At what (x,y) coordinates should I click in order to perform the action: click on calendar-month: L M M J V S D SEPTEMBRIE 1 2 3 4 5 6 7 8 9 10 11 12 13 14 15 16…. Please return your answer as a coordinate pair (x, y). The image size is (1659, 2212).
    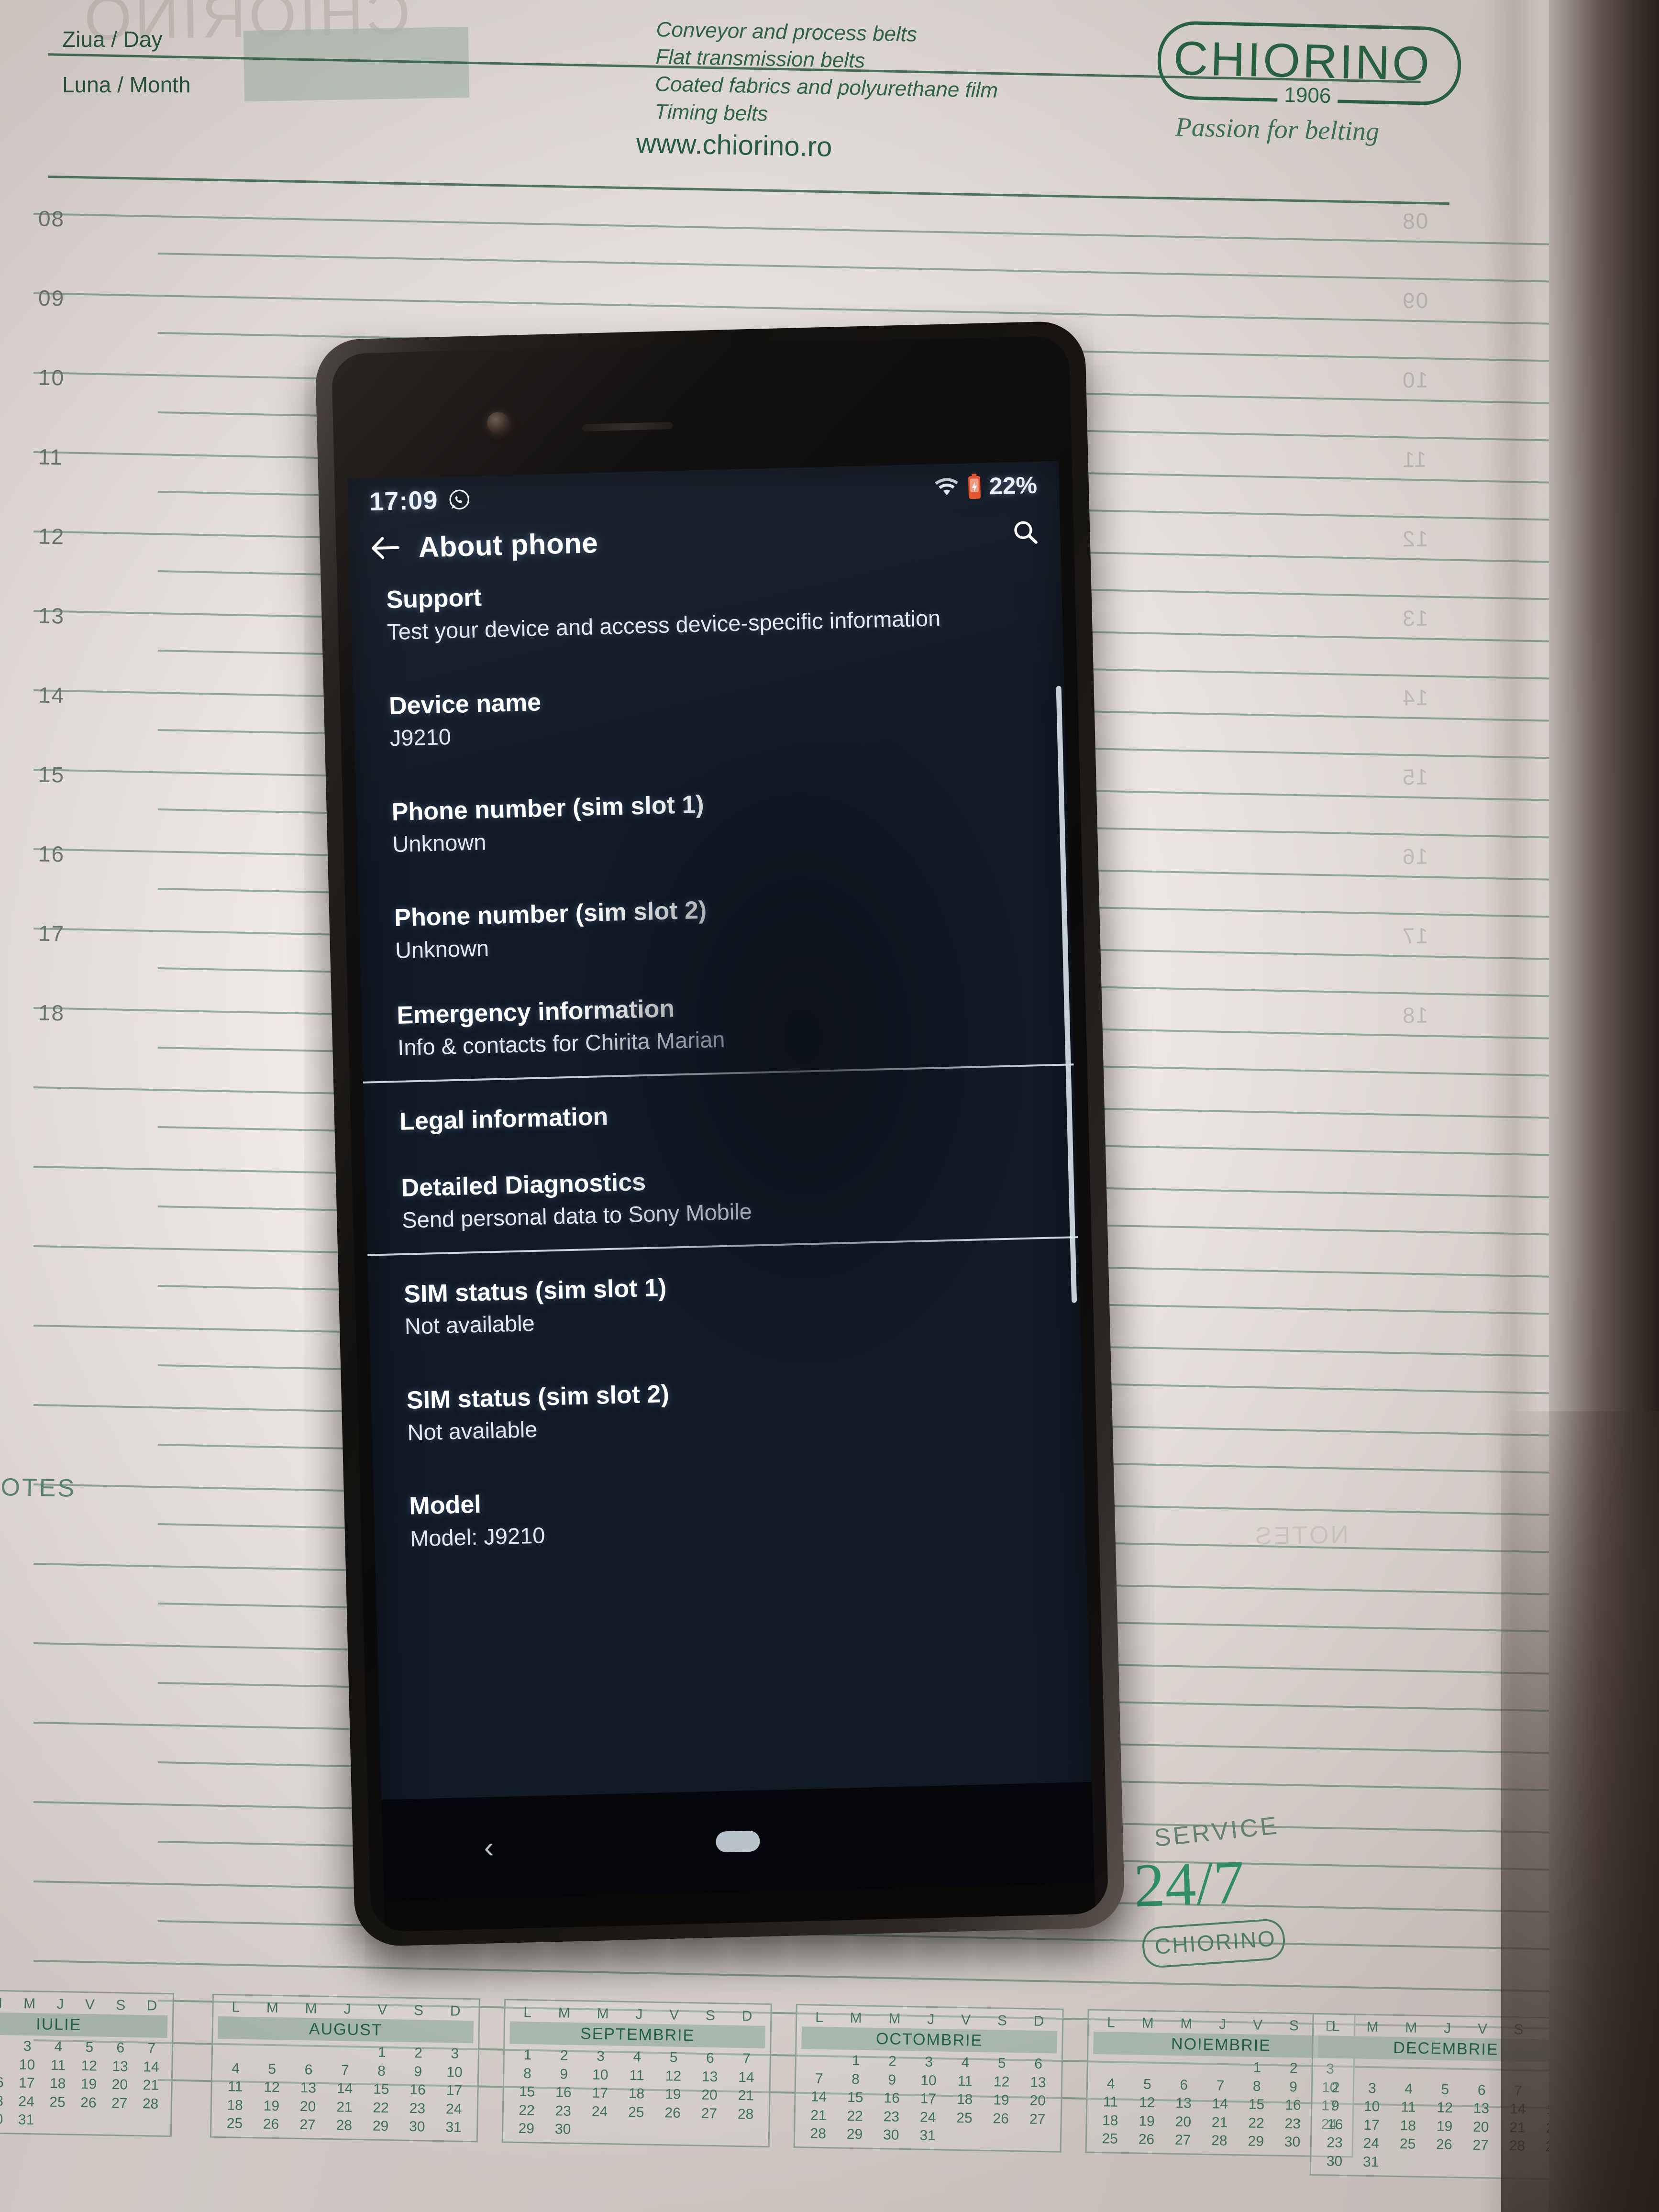
    Looking at the image, I should click on (636, 2073).